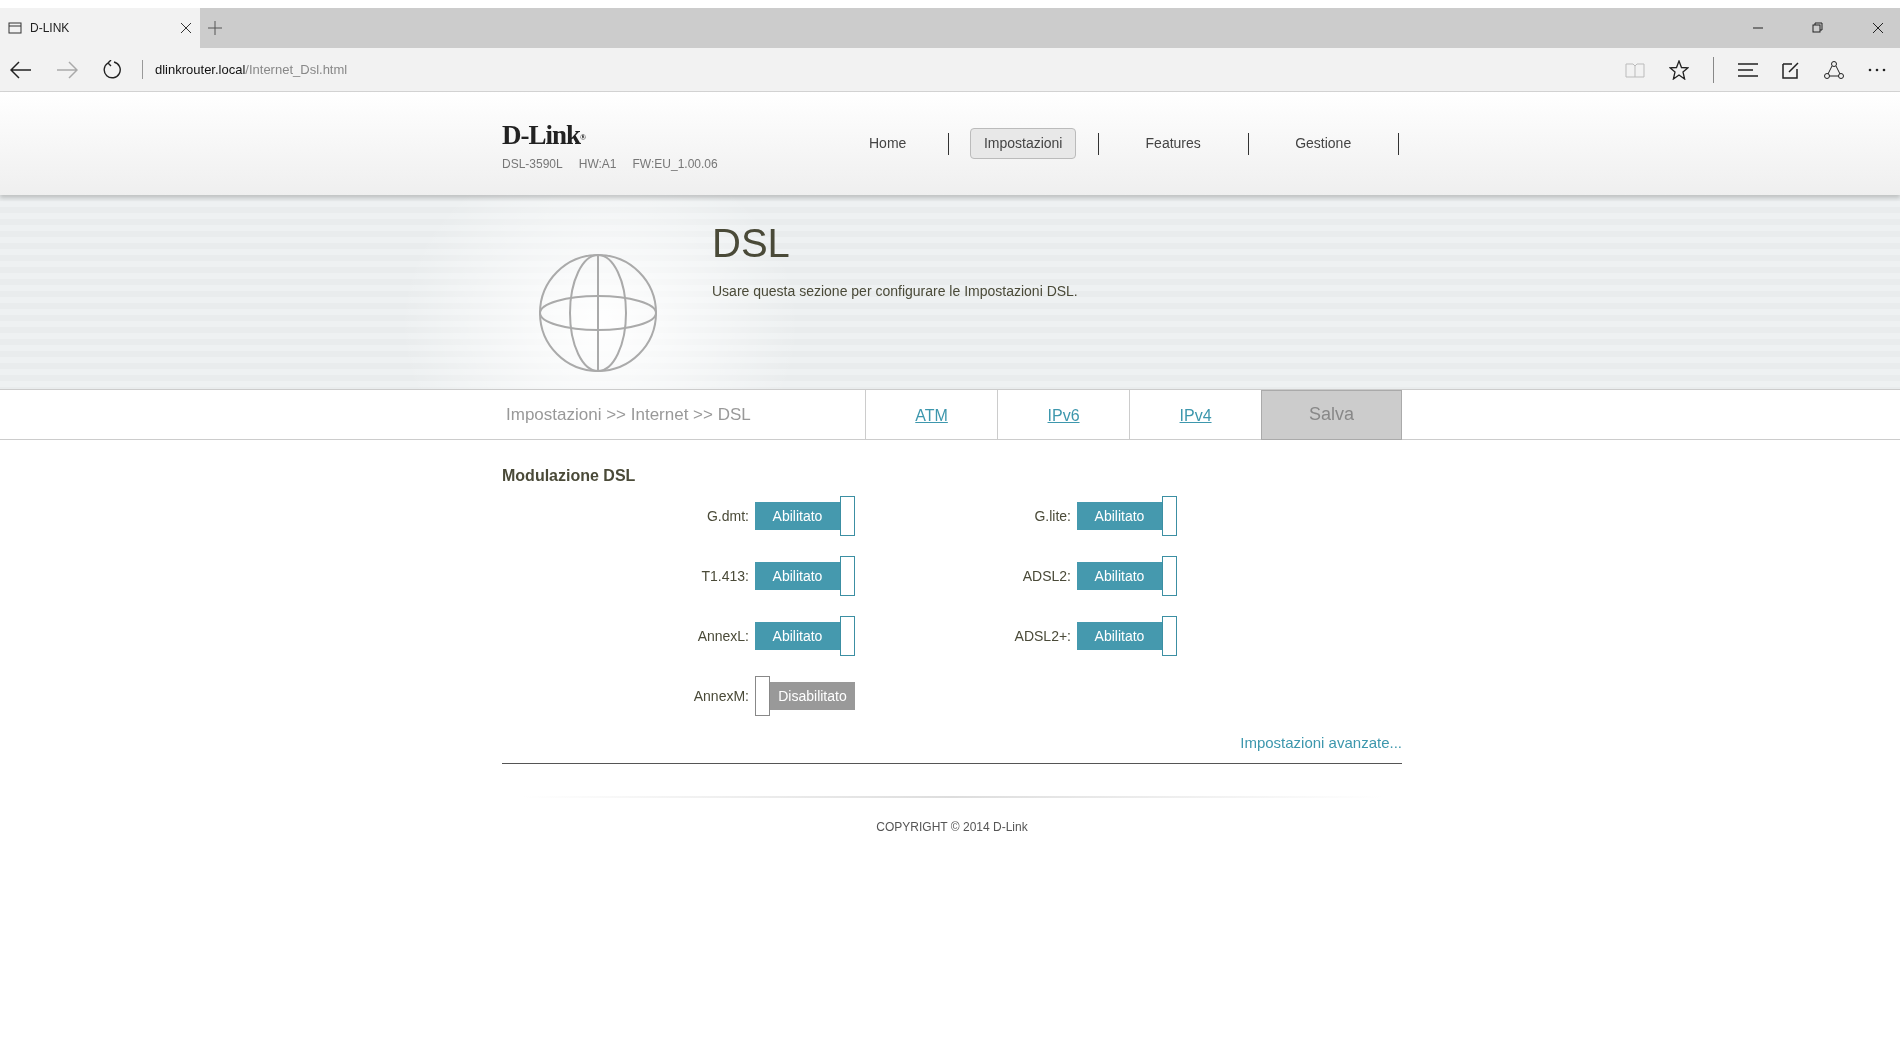 This screenshot has width=1900, height=1047. I want to click on nav-tab: Impostazioni, so click(1023, 143).